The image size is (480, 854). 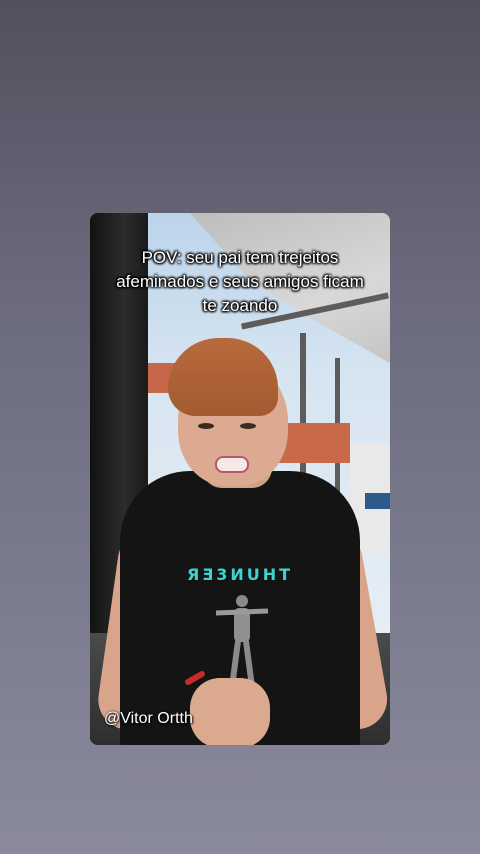 What do you see at coordinates (242, 641) in the screenshot?
I see `statue-print-icon` at bounding box center [242, 641].